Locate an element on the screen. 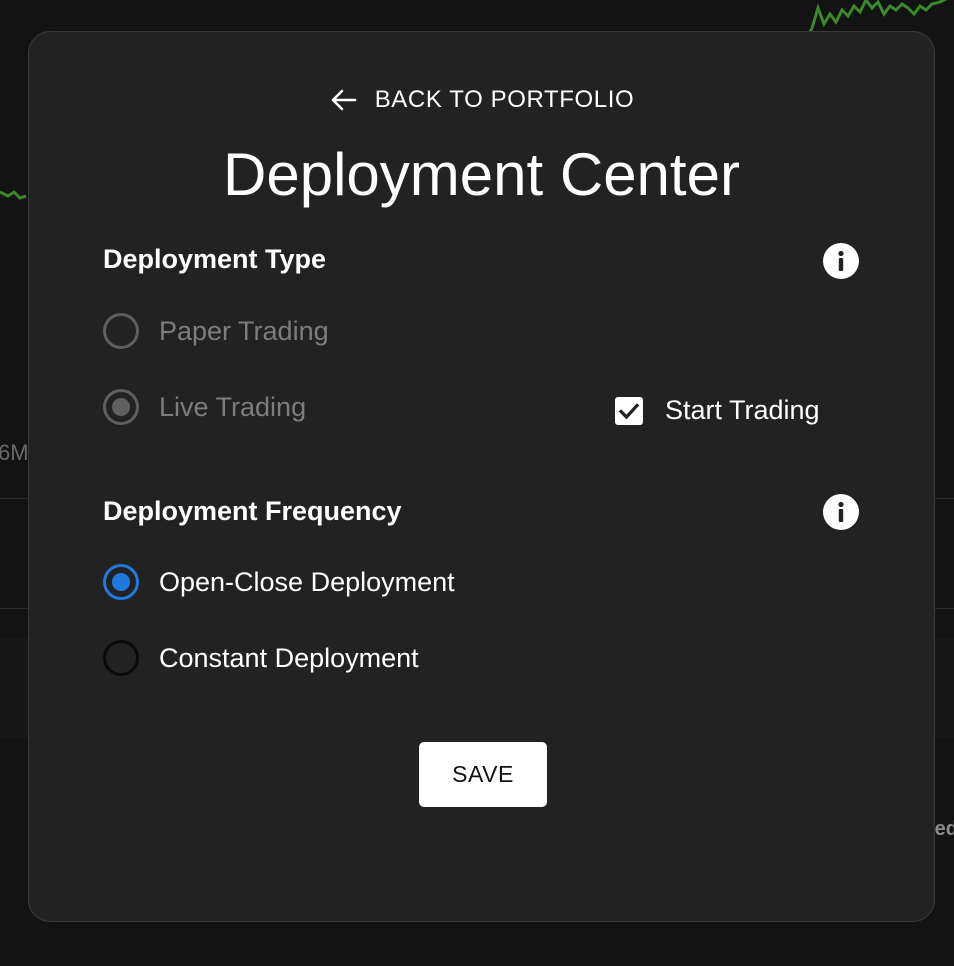  radio-open-close-deployment: Open-Close Deployment is located at coordinates (279, 582).